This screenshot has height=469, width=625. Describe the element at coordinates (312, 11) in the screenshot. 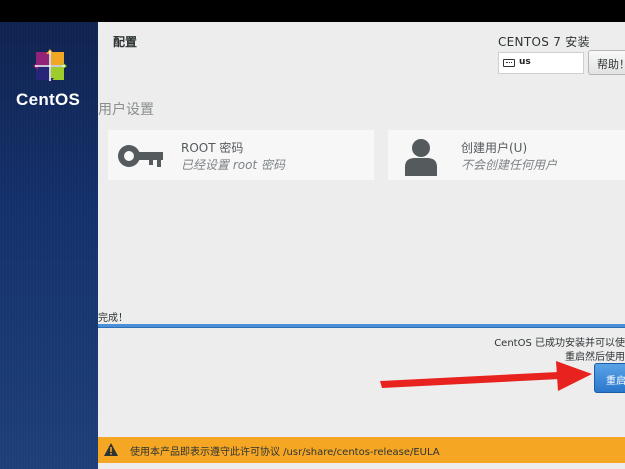

I see `top-bar` at that location.